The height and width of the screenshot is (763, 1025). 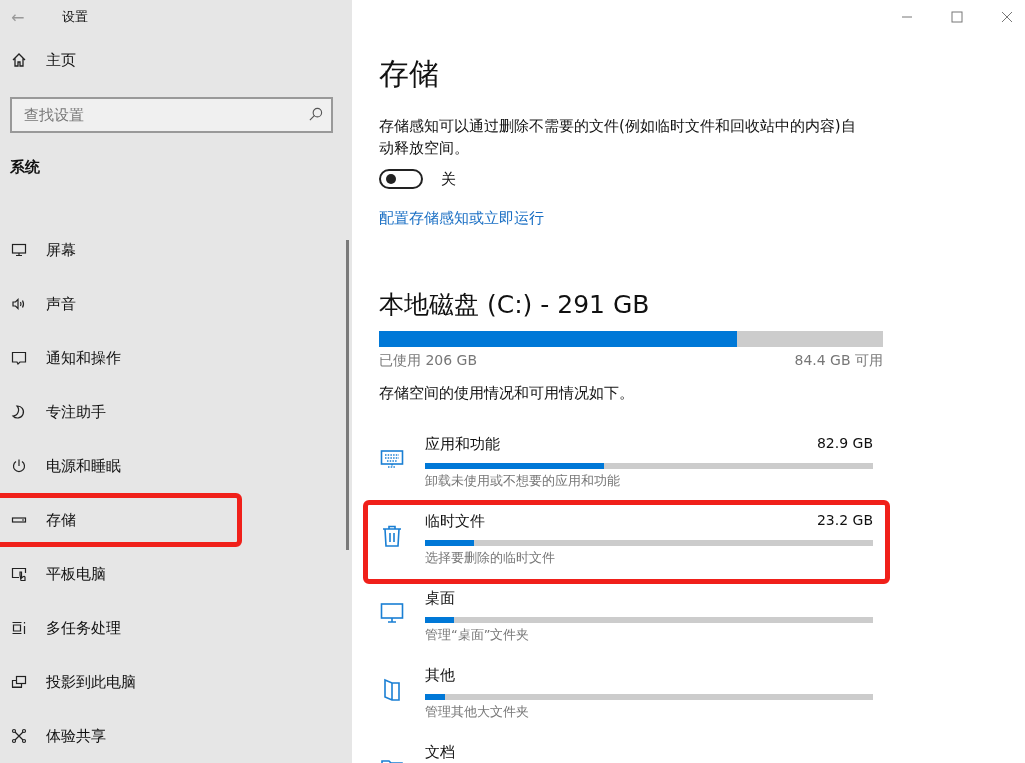 I want to click on highlighted-category-row: 临时文件 23.2 GB 选择要删除的临时文件, so click(x=626, y=542).